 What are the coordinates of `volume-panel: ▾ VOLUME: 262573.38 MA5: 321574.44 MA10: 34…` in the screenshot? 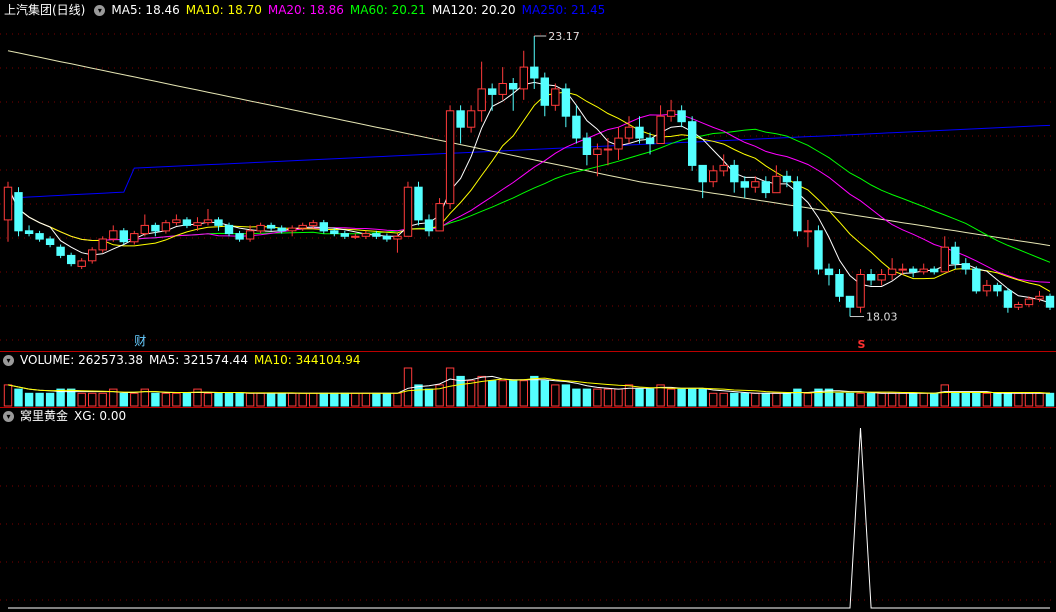 It's located at (528, 380).